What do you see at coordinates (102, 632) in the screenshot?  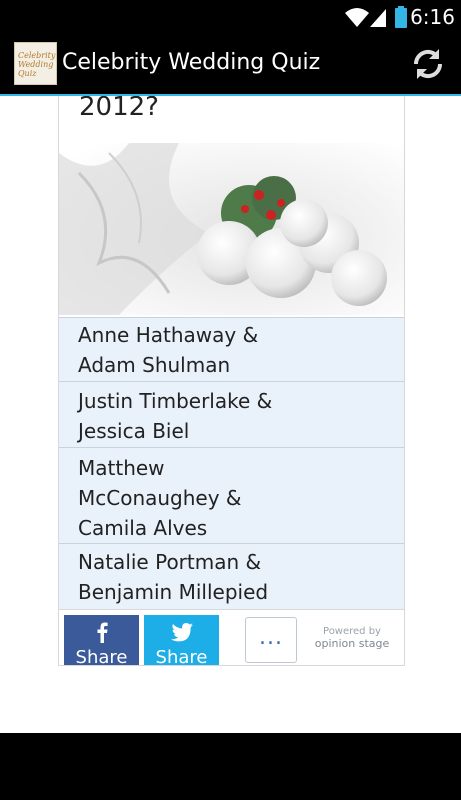 I see `facebook-icon` at bounding box center [102, 632].